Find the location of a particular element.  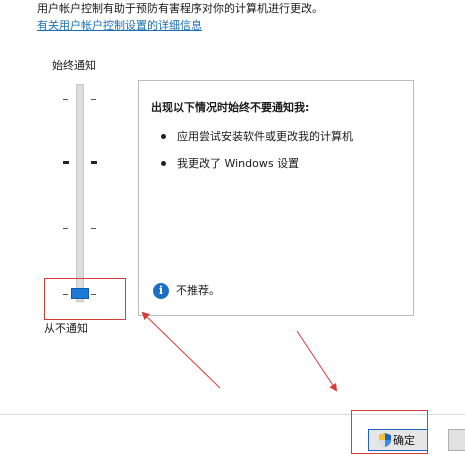

description-bullet: 应用尝试安装软件或更改我的计算机 is located at coordinates (257, 137).